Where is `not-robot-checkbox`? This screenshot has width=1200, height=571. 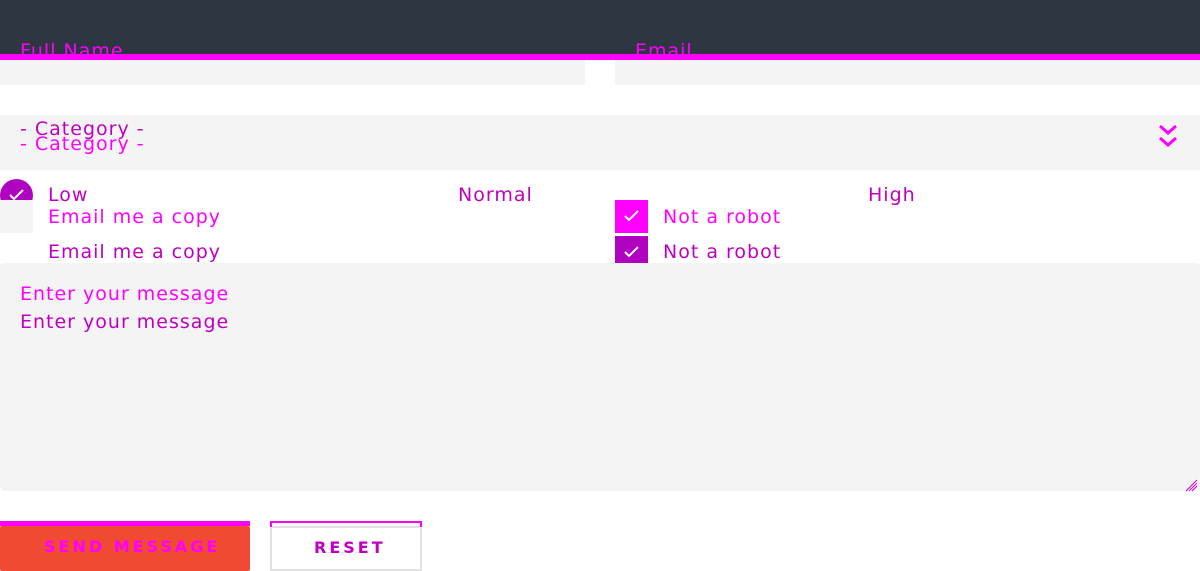
not-robot-checkbox is located at coordinates (631, 216).